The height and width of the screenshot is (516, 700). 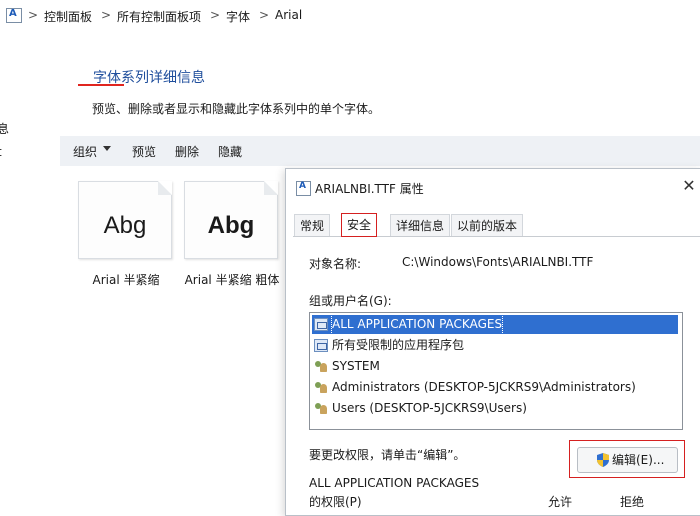 I want to click on list-item: Users (DESKTOP-5JCKRS9\Users), so click(x=495, y=408).